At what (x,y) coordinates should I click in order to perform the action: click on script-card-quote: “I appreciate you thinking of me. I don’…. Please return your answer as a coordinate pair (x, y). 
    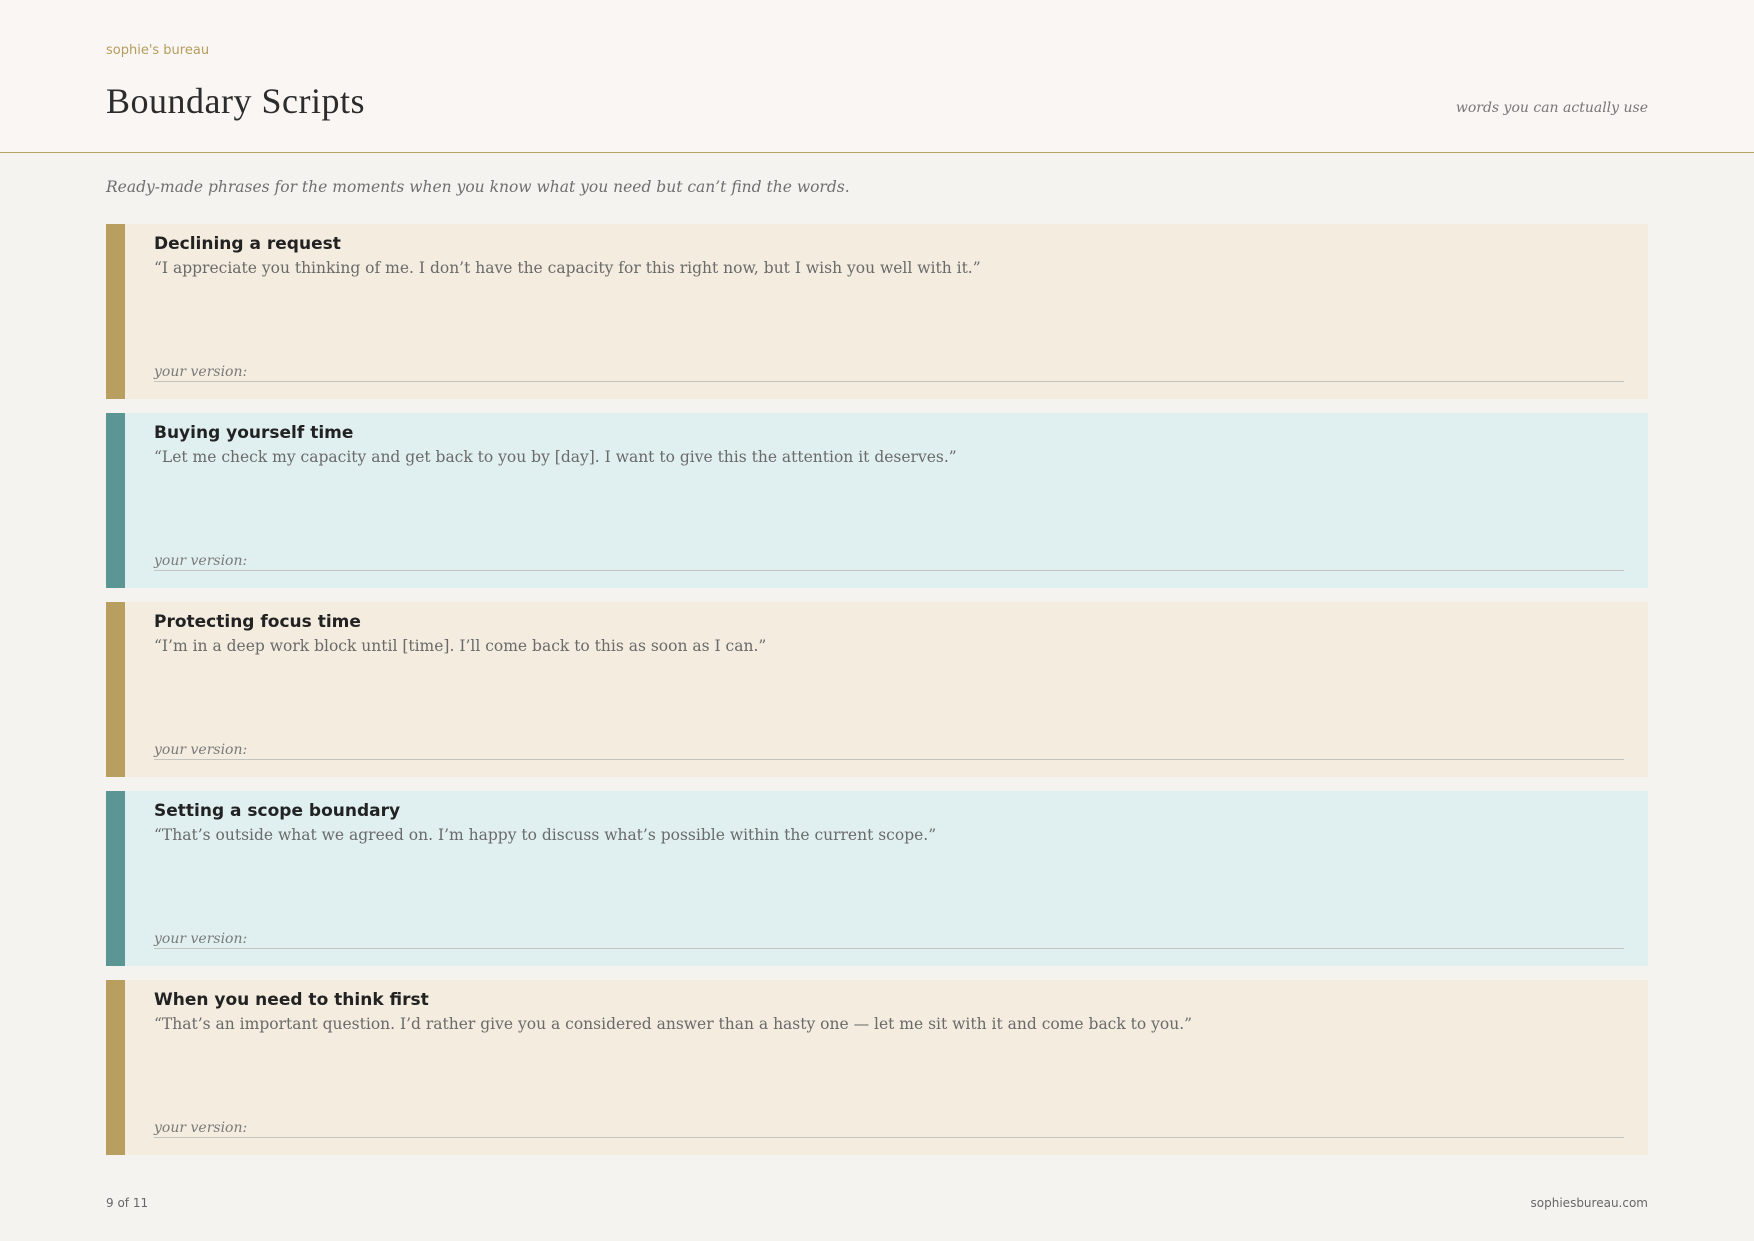
    Looking at the image, I should click on (567, 268).